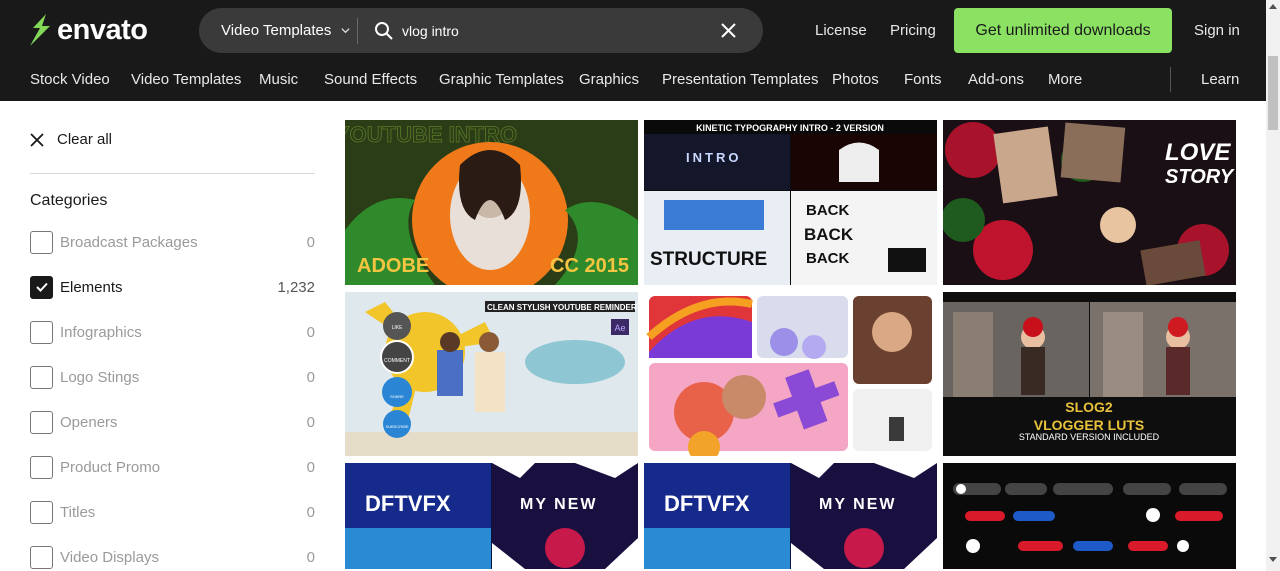 The image size is (1280, 571). What do you see at coordinates (1065, 79) in the screenshot?
I see `nav-item-more: More` at bounding box center [1065, 79].